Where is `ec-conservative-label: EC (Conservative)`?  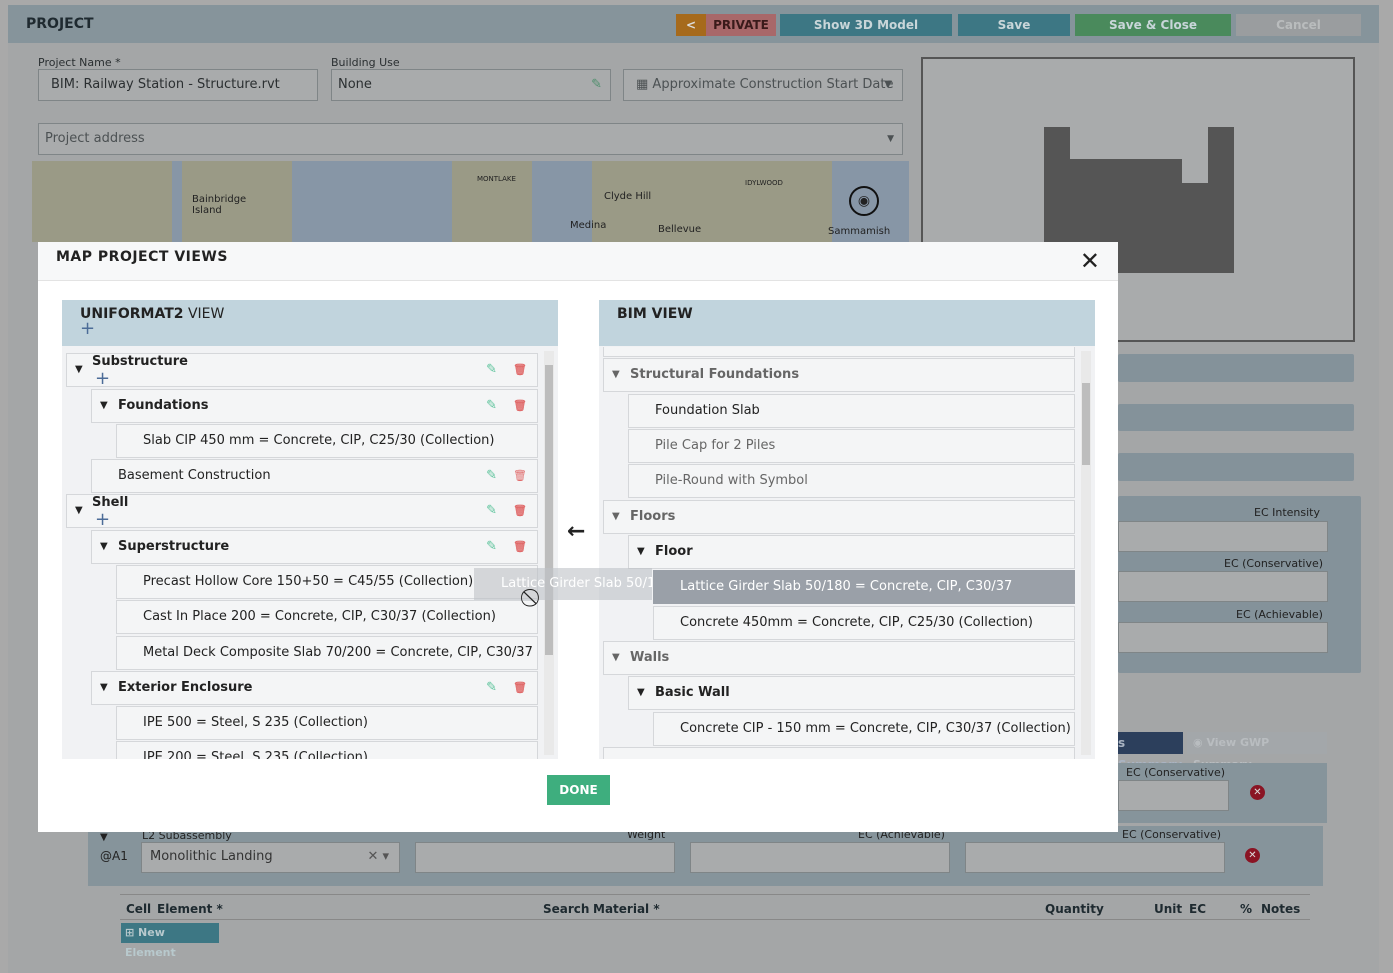
ec-conservative-label: EC (Conservative) is located at coordinates (1274, 563).